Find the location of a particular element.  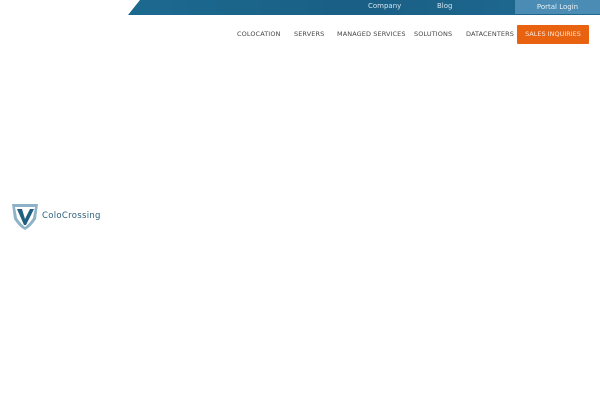

nav-solutions: SOLUTIONS is located at coordinates (433, 34).